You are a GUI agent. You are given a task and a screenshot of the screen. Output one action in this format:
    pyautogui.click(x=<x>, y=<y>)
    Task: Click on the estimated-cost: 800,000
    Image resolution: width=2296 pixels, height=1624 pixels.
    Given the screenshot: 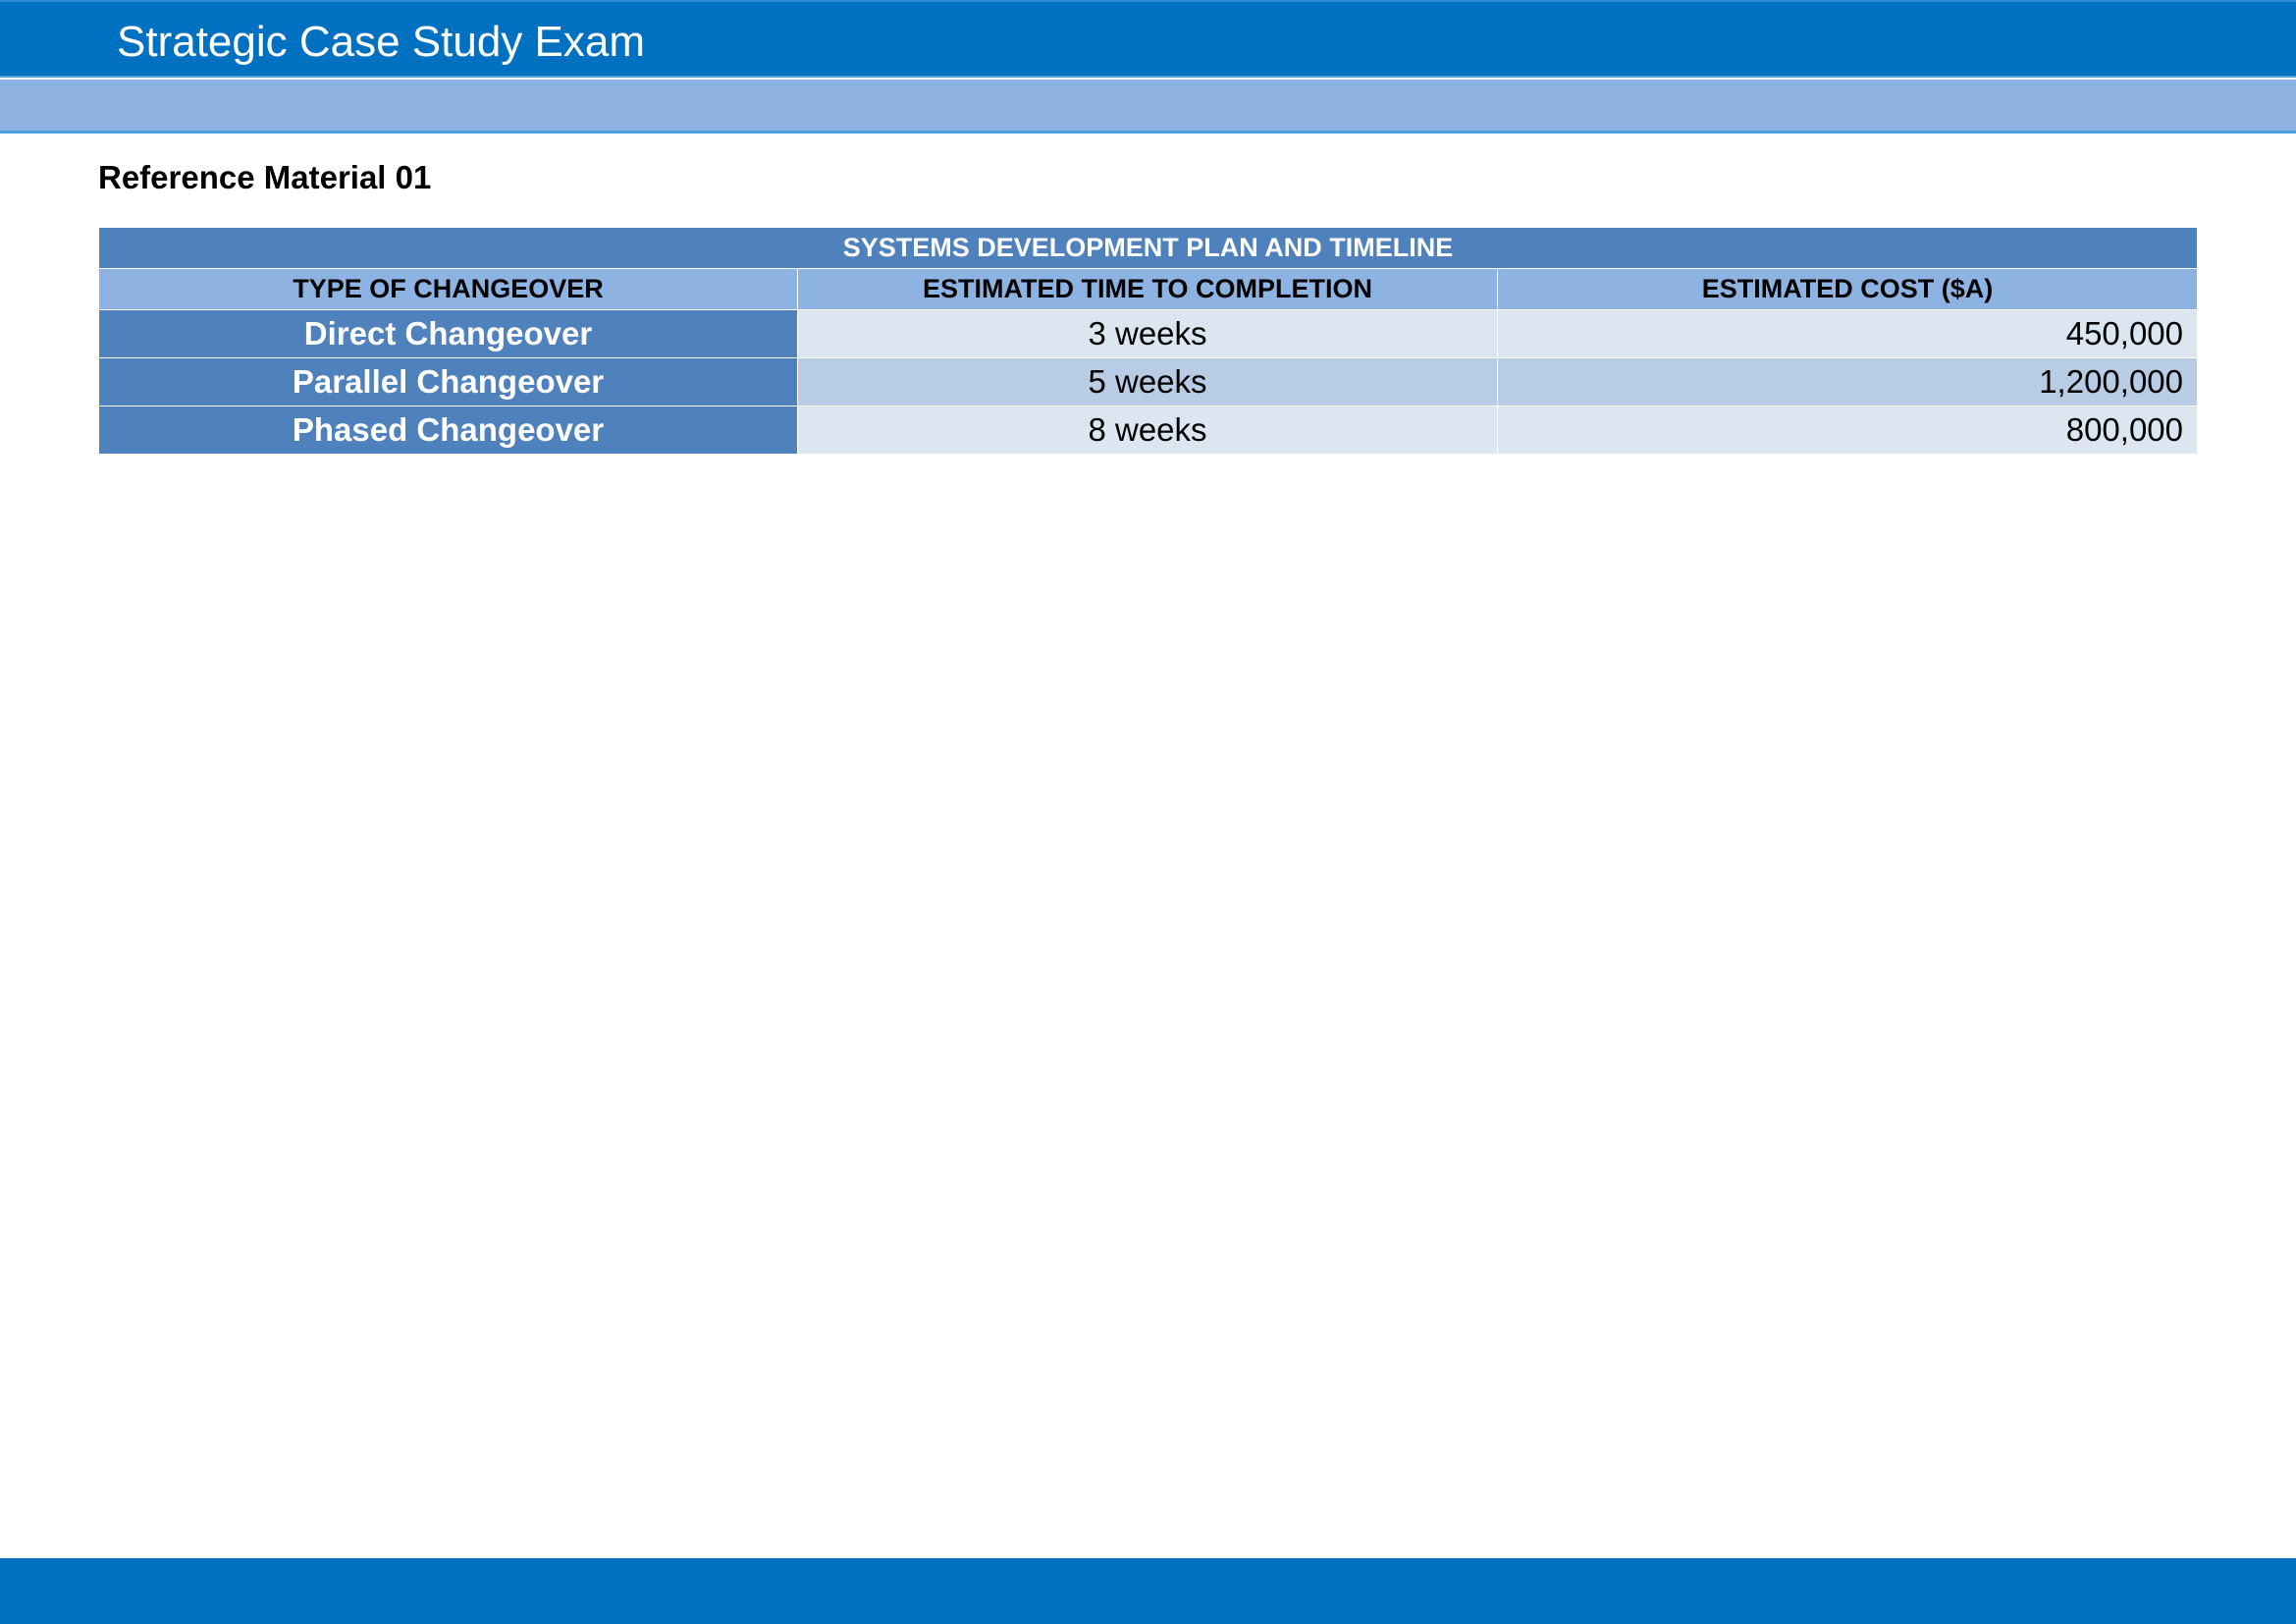 What is the action you would take?
    pyautogui.click(x=1848, y=430)
    